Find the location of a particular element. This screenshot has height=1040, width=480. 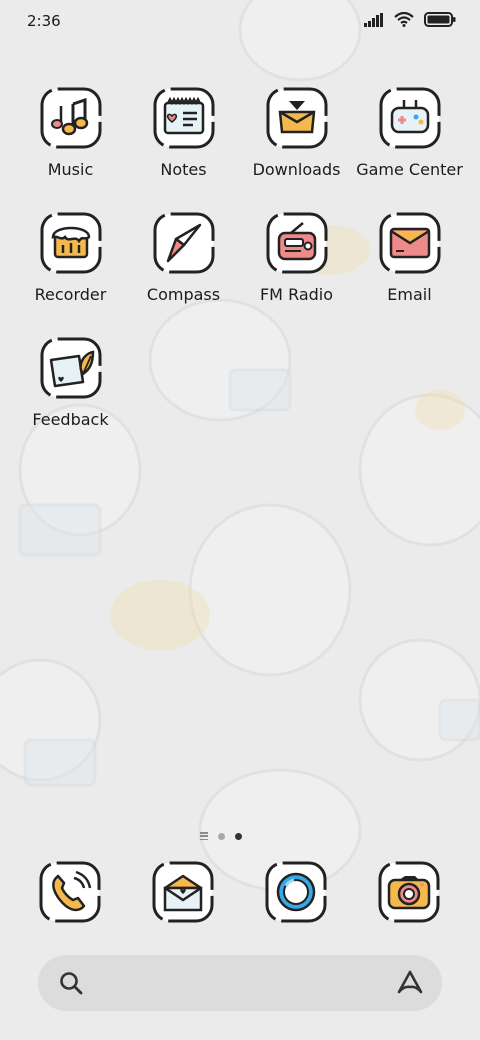

radio-icon is located at coordinates (297, 243).